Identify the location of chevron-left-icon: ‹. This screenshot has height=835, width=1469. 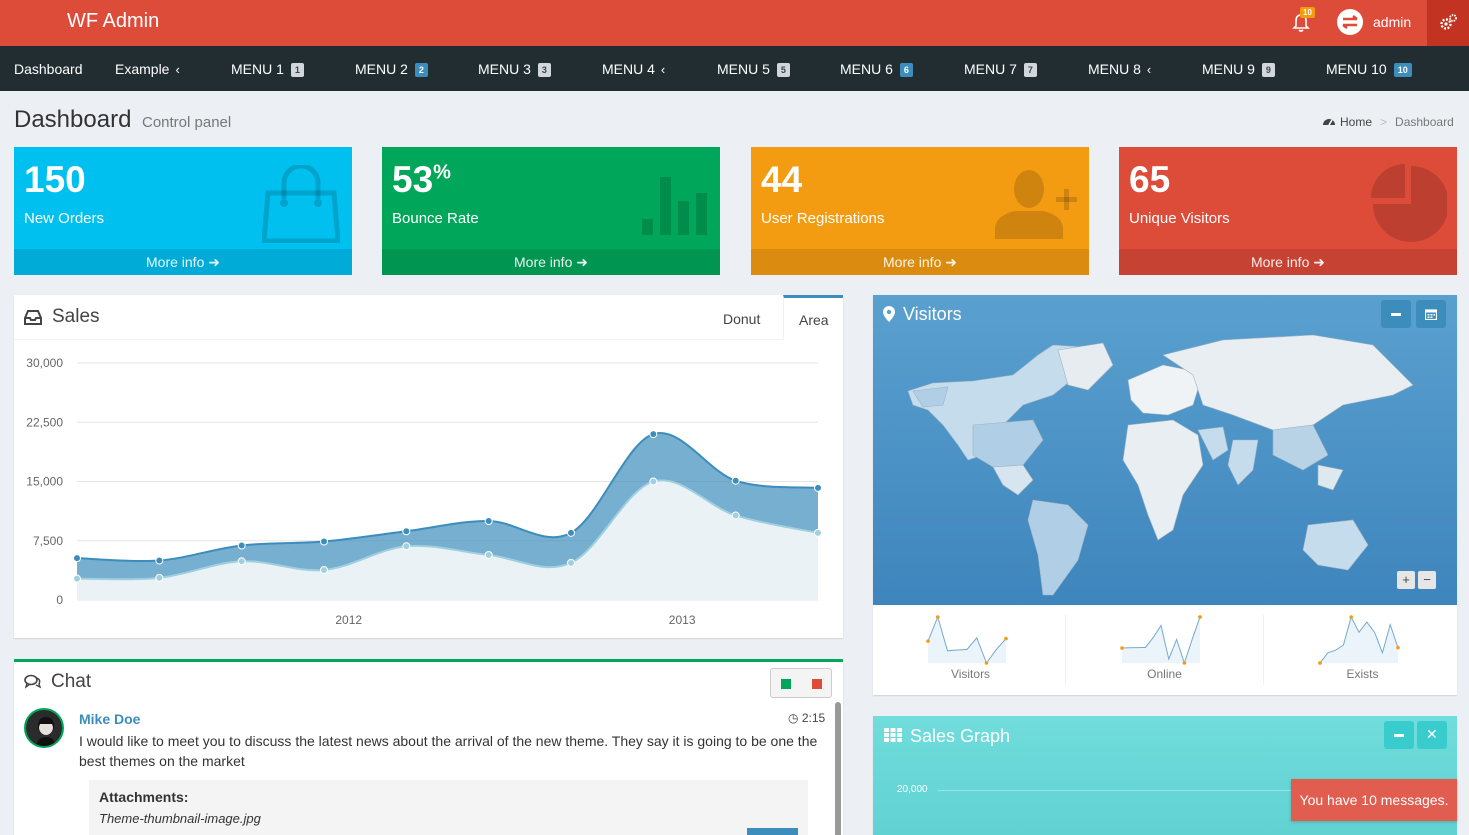
(1149, 69).